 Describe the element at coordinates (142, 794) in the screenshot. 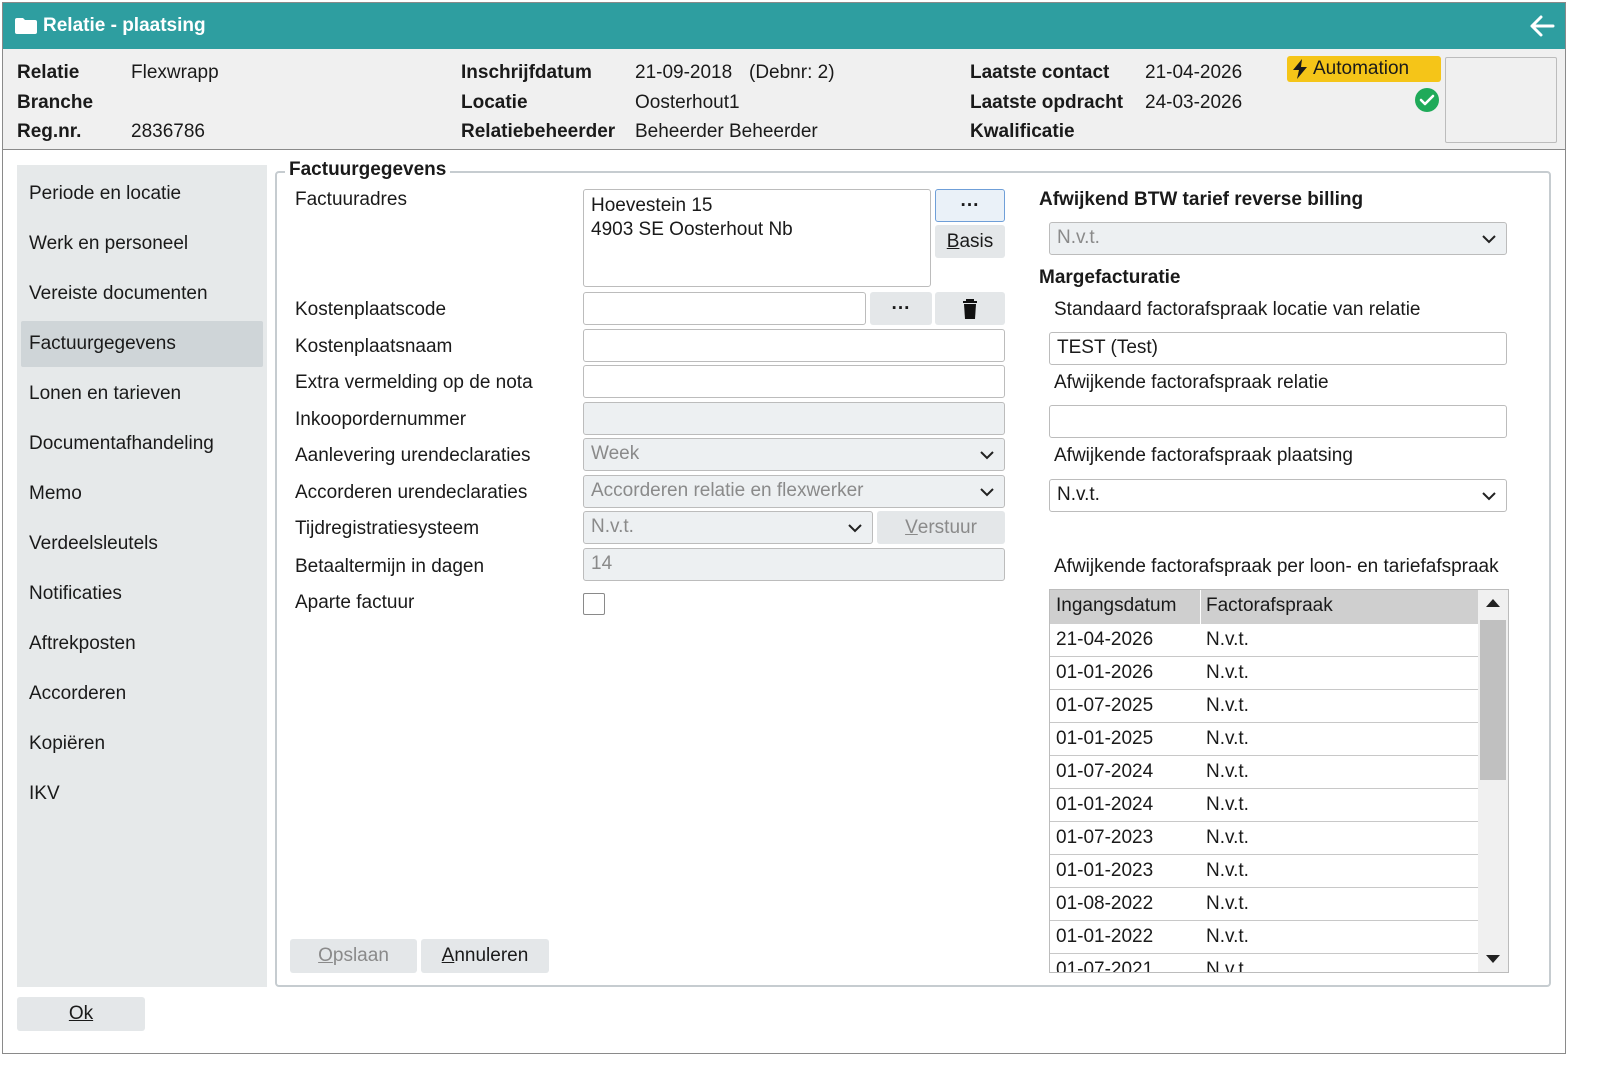

I see `sidebar-item-ikv: IKV` at that location.